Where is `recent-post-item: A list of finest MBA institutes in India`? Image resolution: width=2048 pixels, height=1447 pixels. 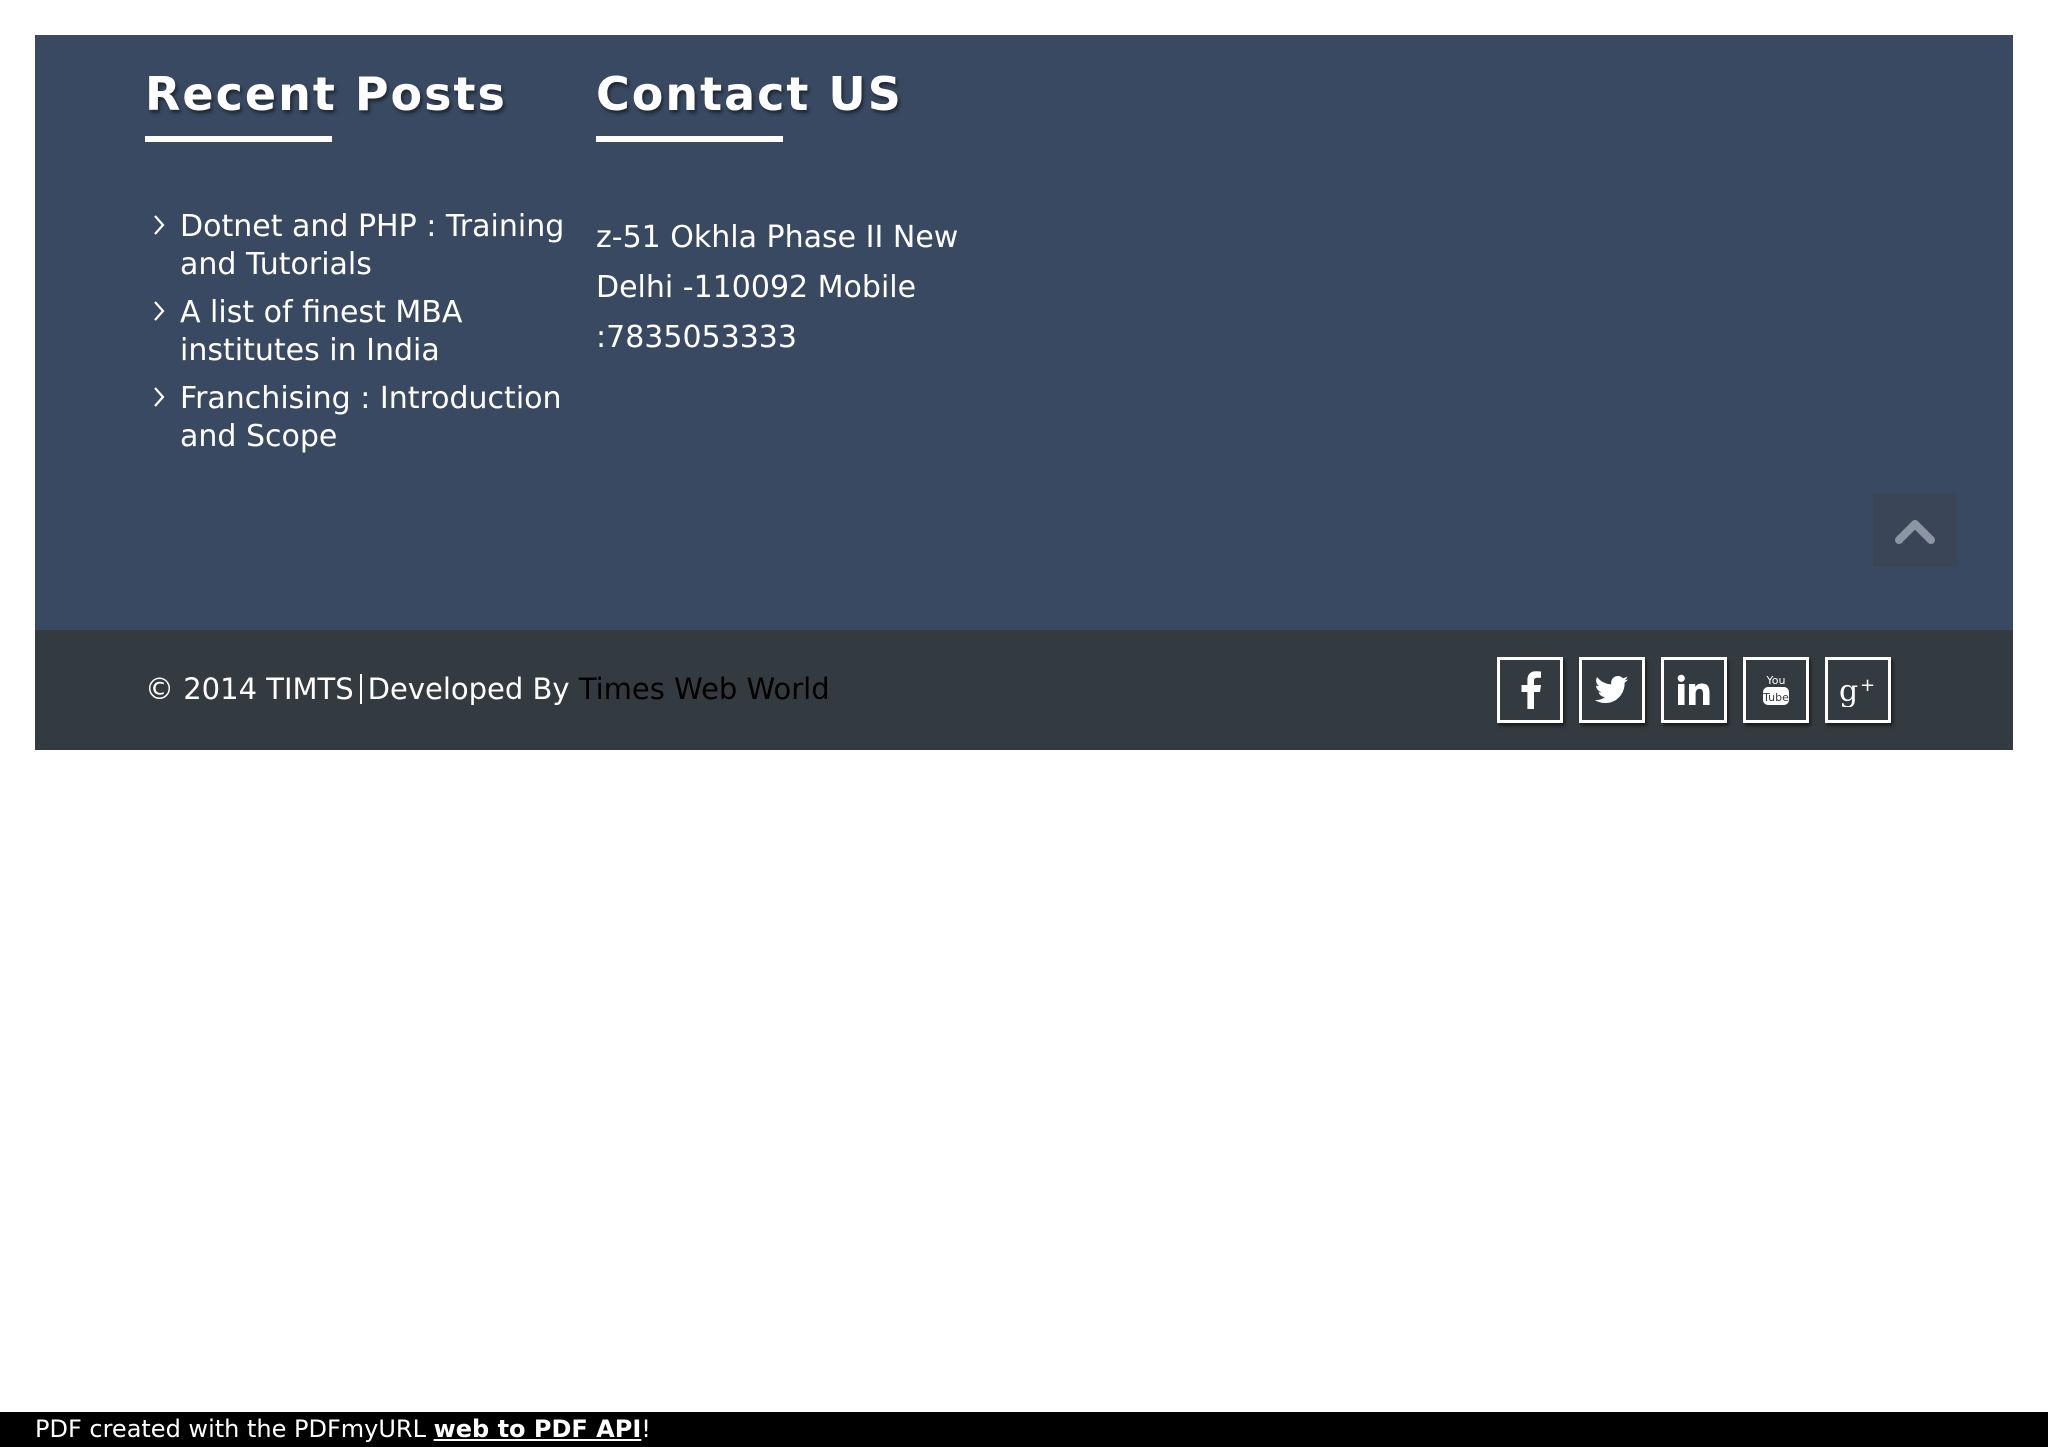 recent-post-item: A list of finest MBA institutes in India is located at coordinates (370, 332).